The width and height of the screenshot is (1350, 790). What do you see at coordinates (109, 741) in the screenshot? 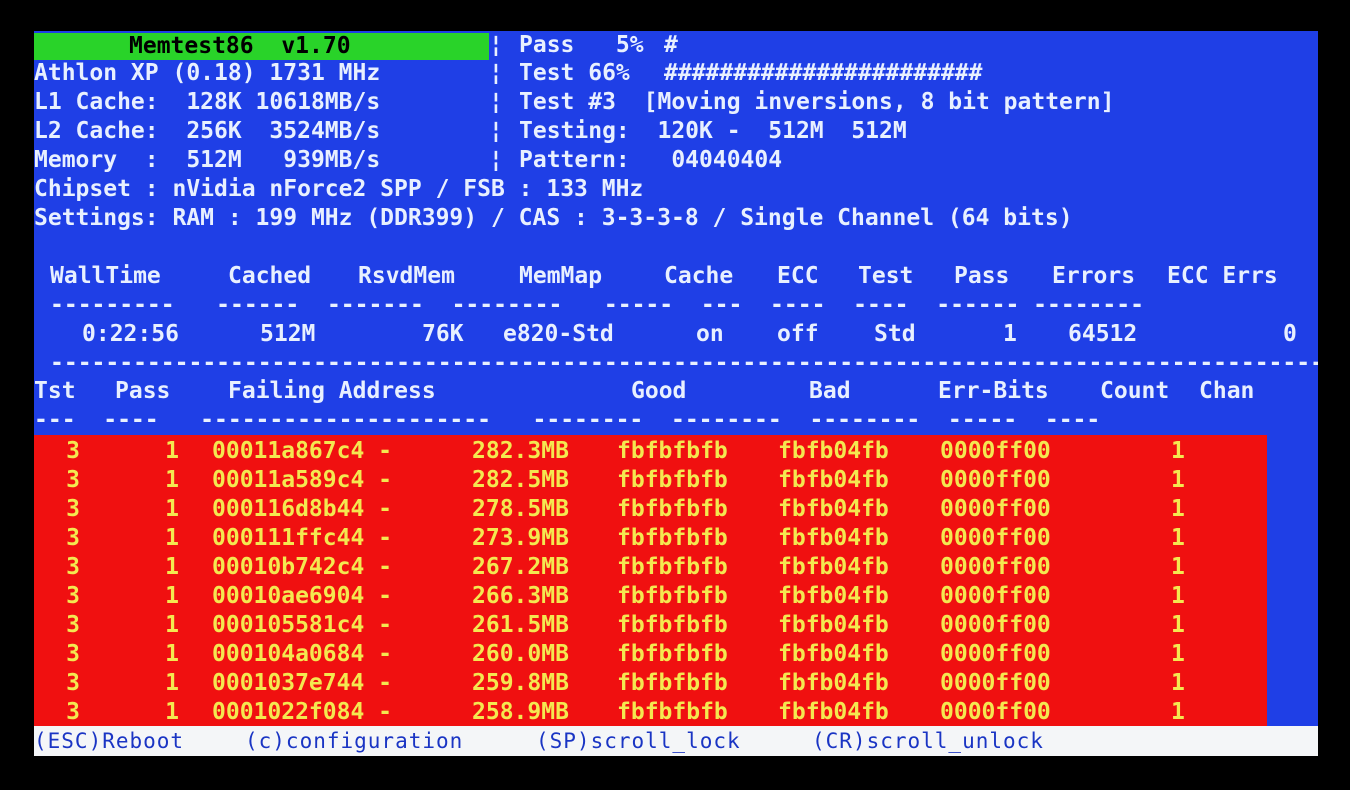
I see `reboot-key: (ESC)Reboot` at bounding box center [109, 741].